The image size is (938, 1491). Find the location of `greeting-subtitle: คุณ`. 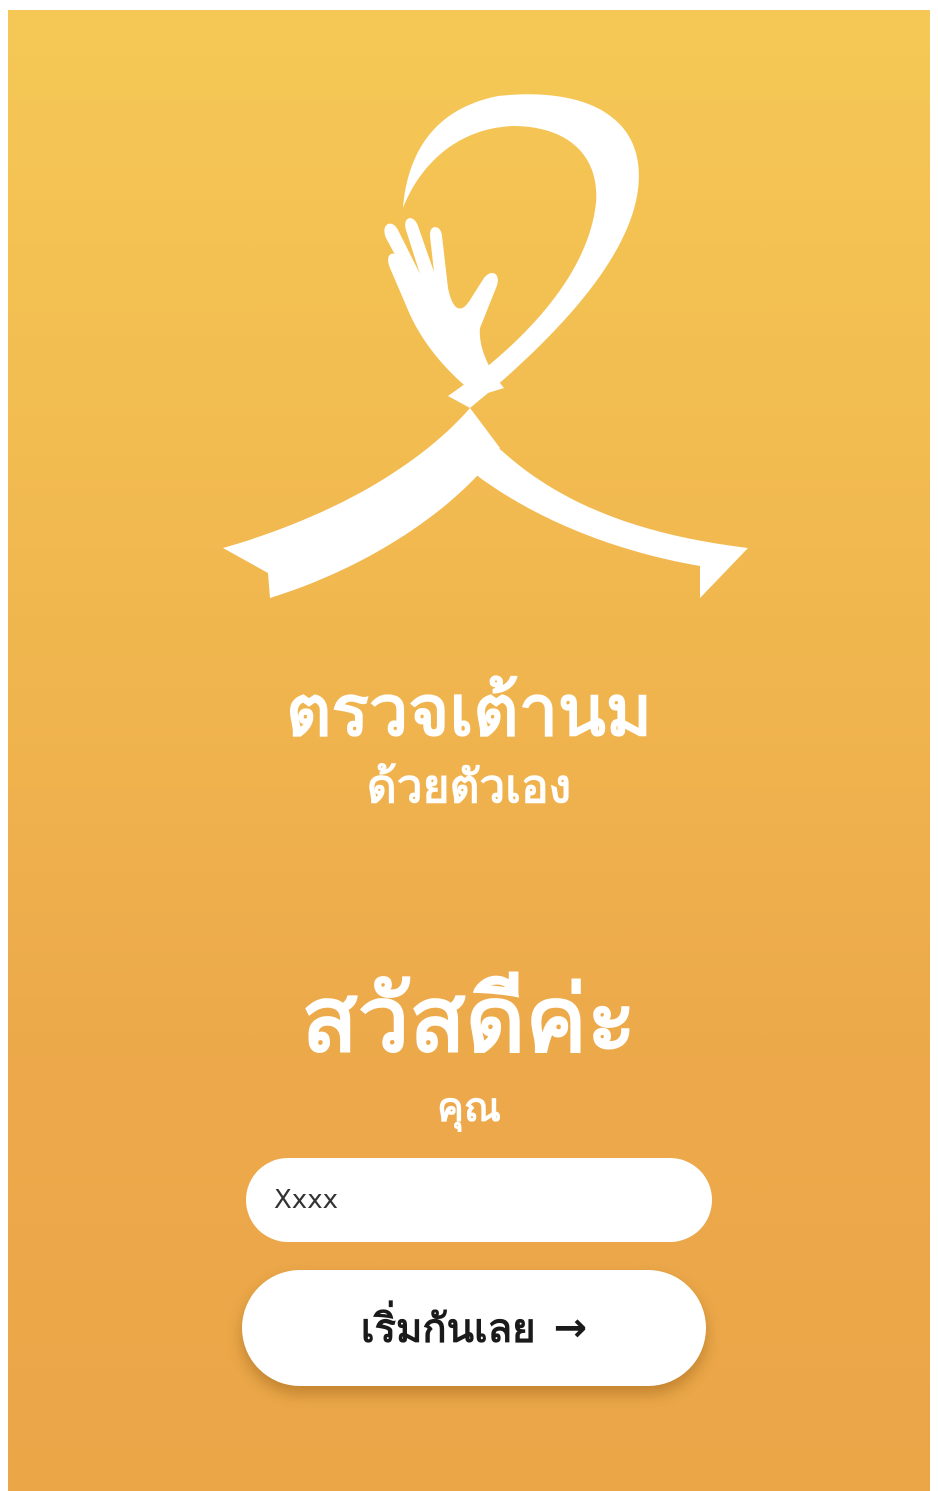

greeting-subtitle: คุณ is located at coordinates (469, 1108).